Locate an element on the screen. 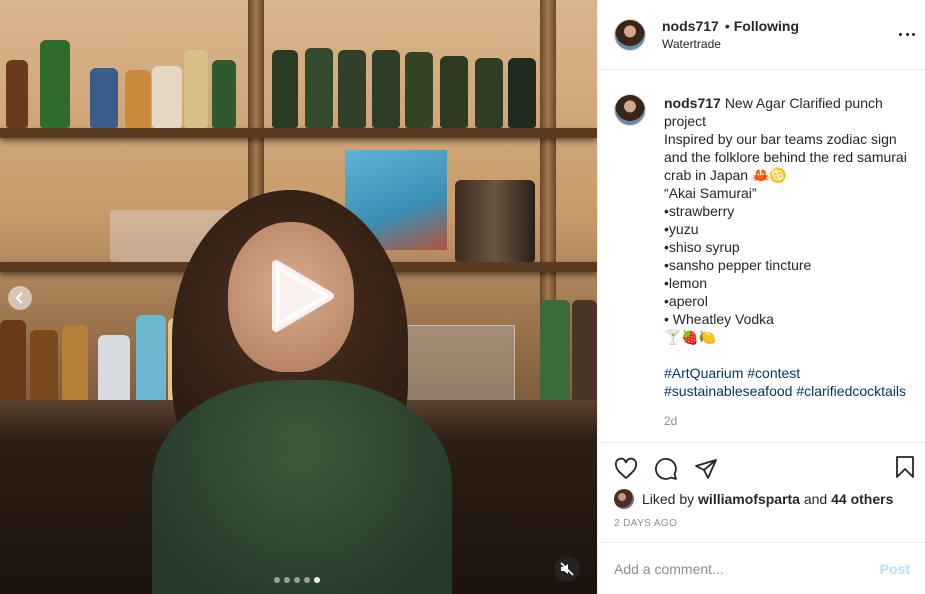 This screenshot has height=594, width=925. caption-line: •lemon is located at coordinates (686, 283).